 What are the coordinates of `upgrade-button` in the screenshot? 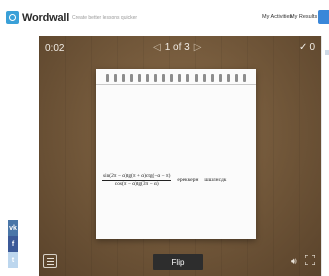 It's located at (323, 17).